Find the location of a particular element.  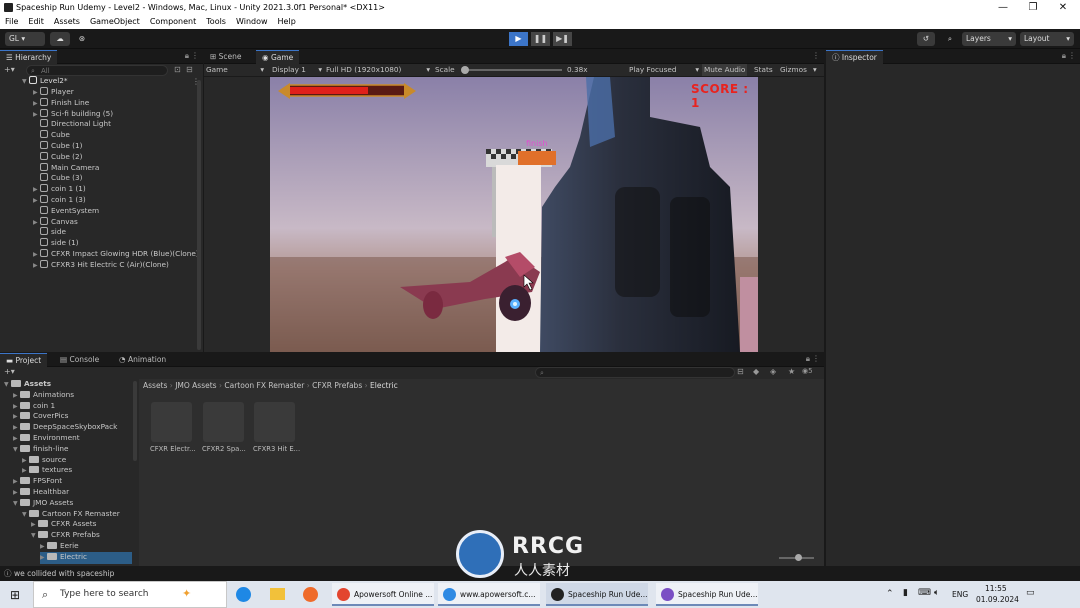

notification-icon: ▭ is located at coordinates (1030, 593).